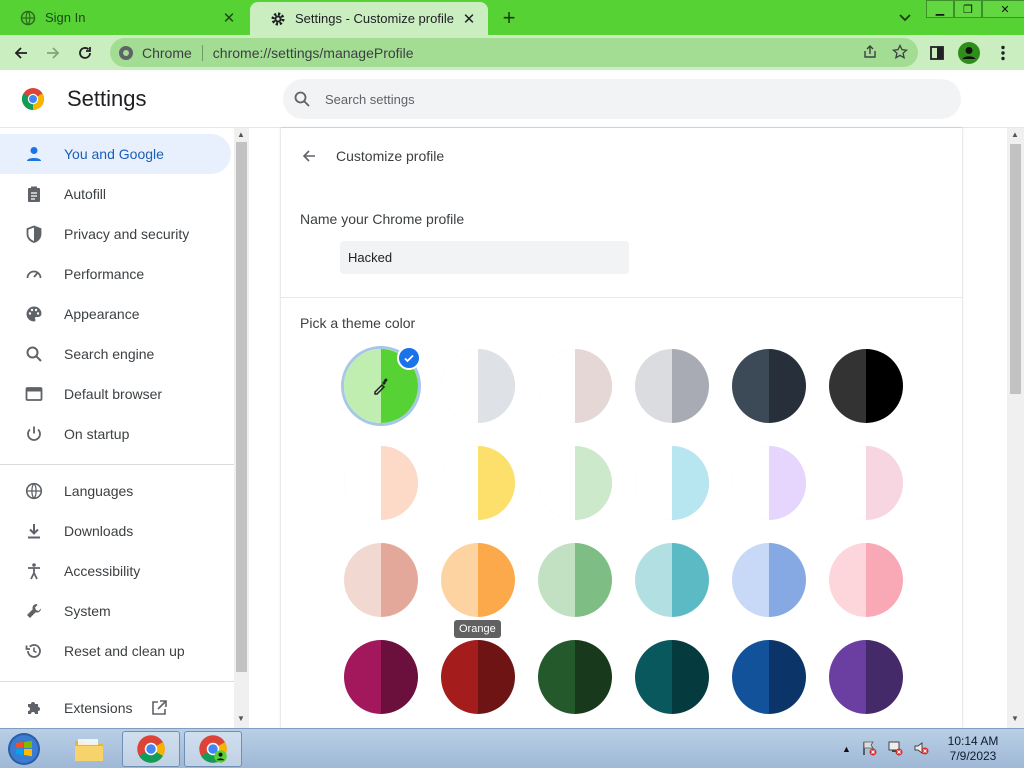 The width and height of the screenshot is (1024, 768). I want to click on tab-settings: Settings - Customize profile ✕, so click(369, 18).